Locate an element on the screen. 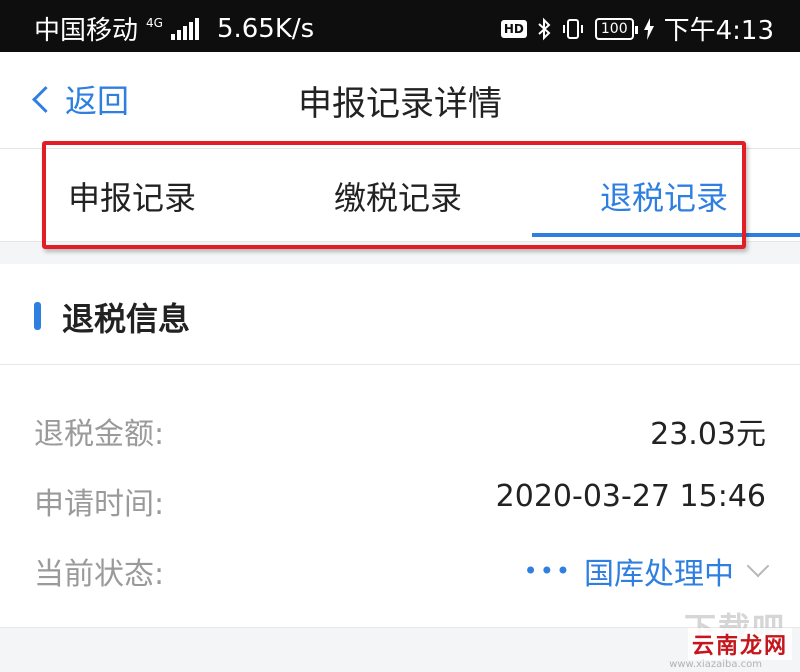  chevron-down-icon is located at coordinates (758, 566).